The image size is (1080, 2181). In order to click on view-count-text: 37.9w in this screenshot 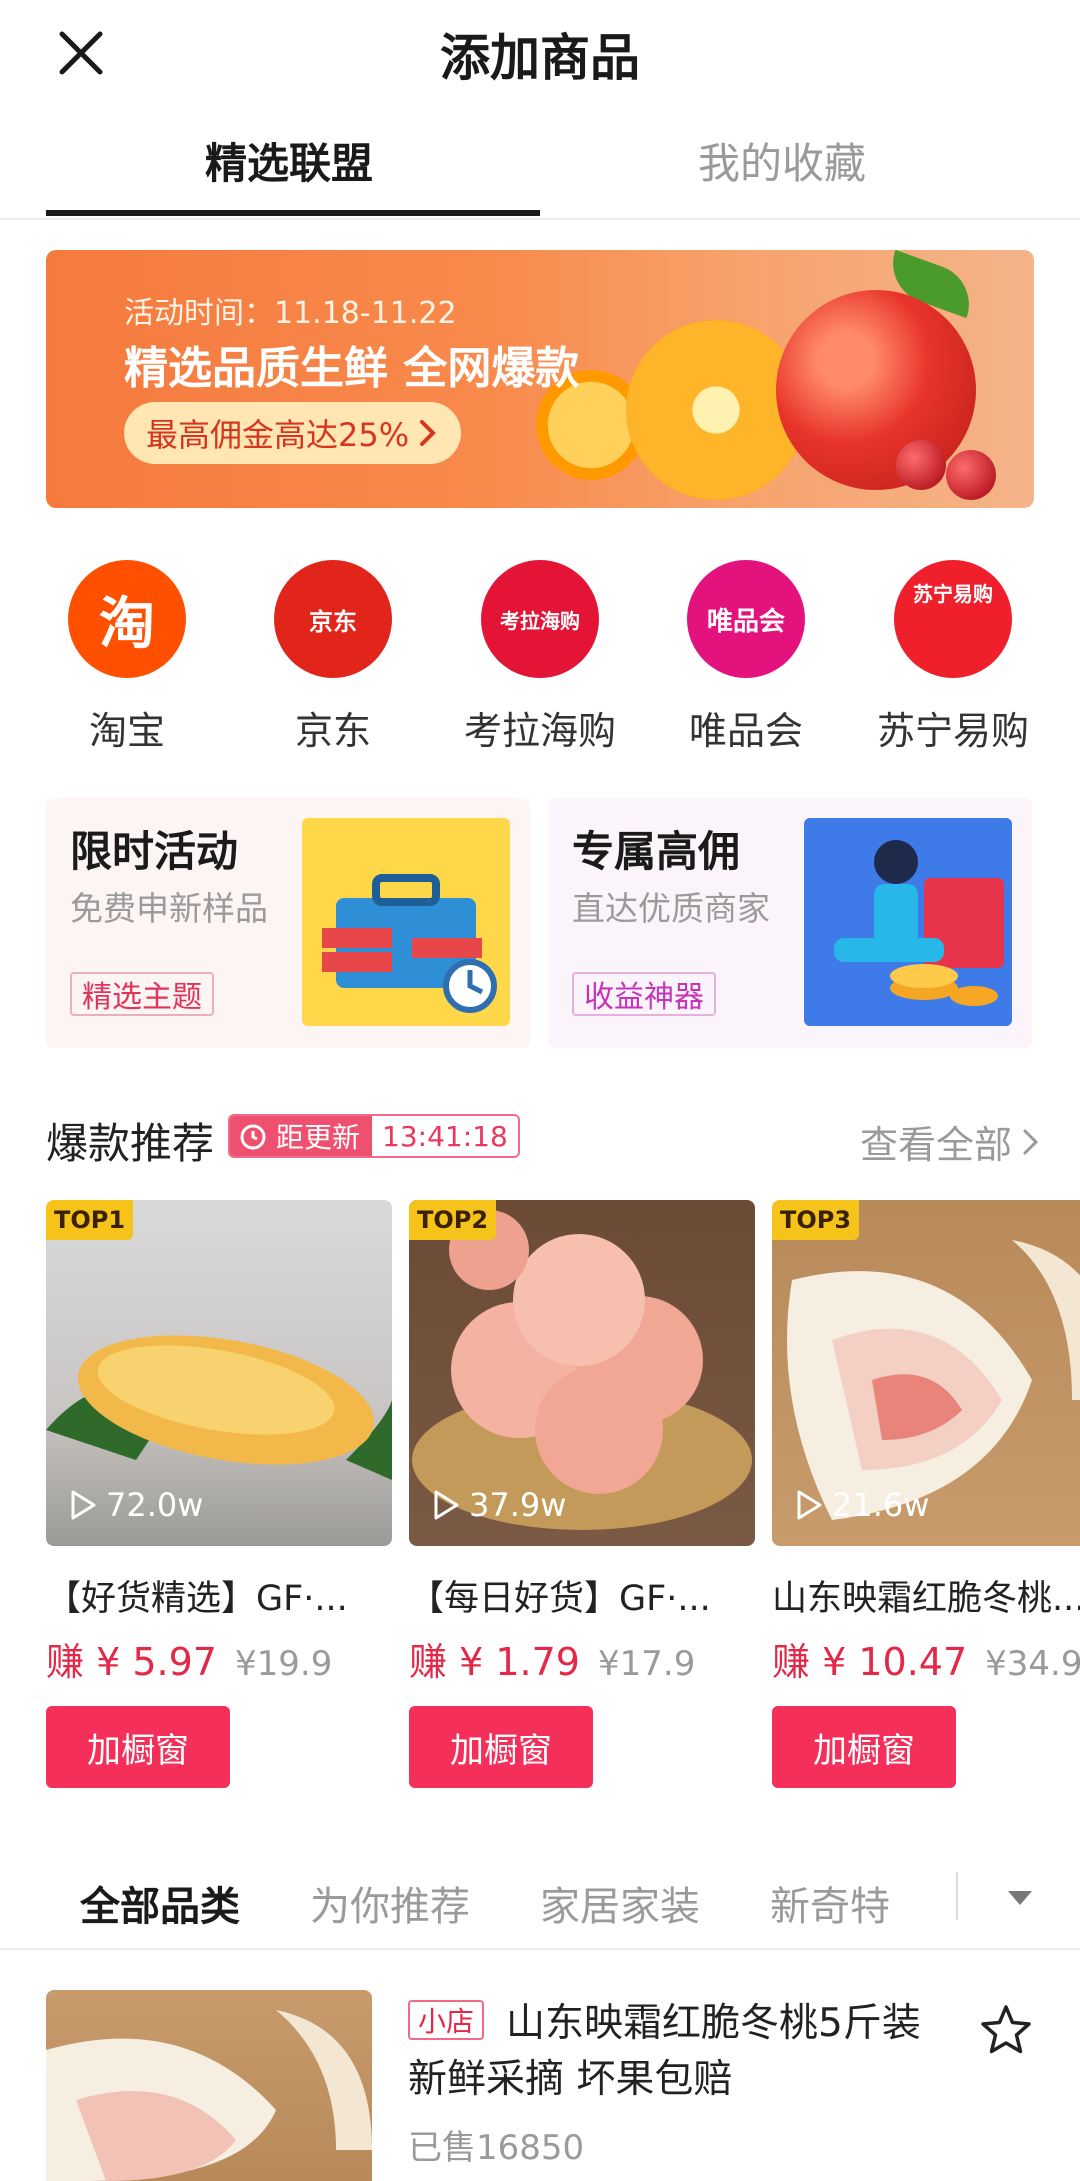, I will do `click(518, 1505)`.